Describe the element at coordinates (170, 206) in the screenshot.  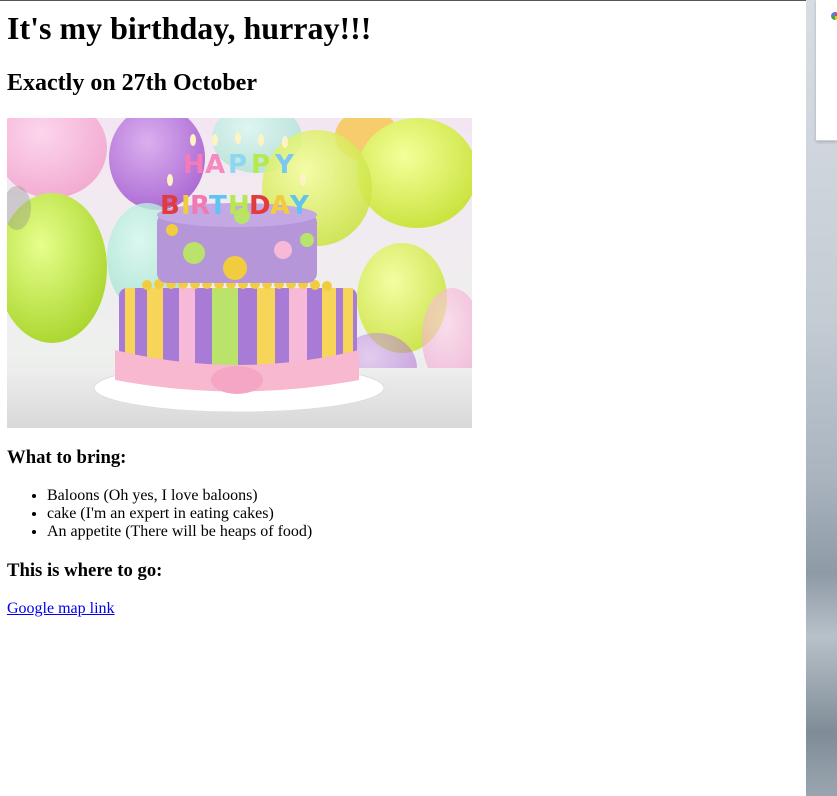
I see `svg-text: B` at that location.